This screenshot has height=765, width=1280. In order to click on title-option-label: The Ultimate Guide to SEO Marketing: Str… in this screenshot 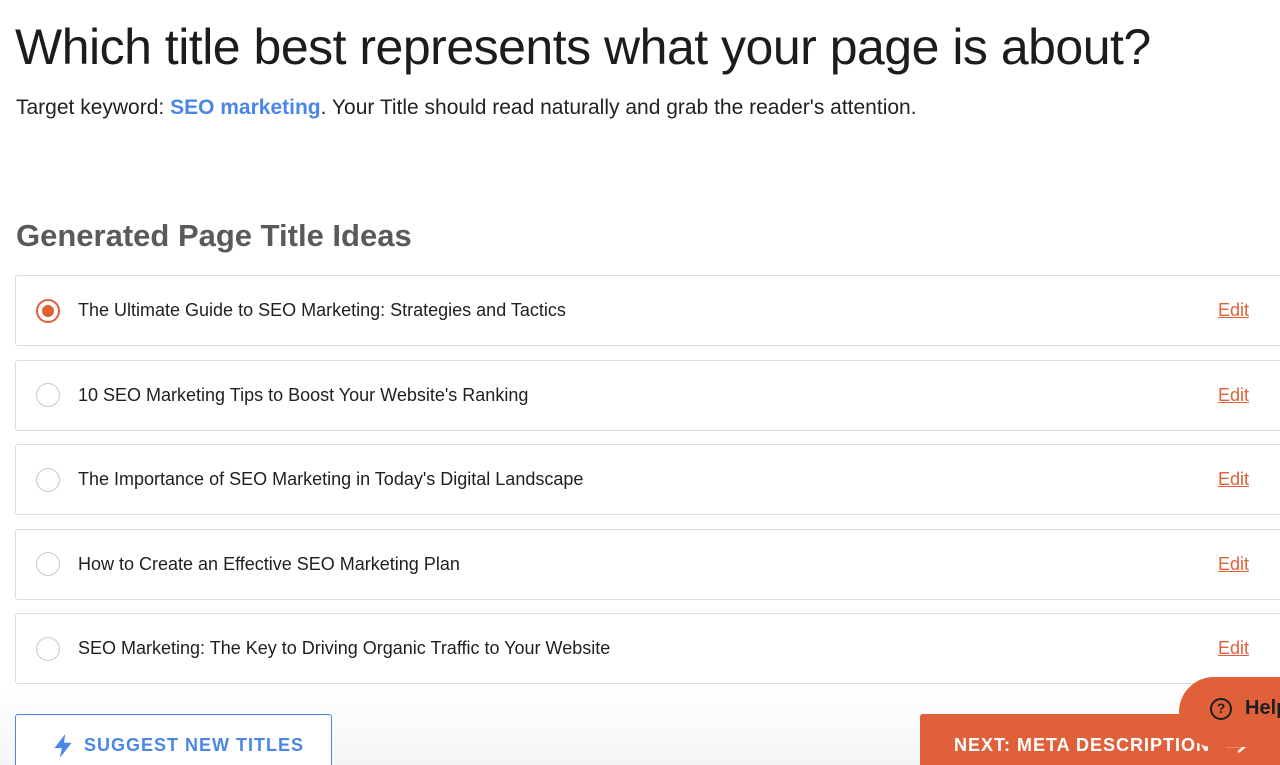, I will do `click(322, 310)`.